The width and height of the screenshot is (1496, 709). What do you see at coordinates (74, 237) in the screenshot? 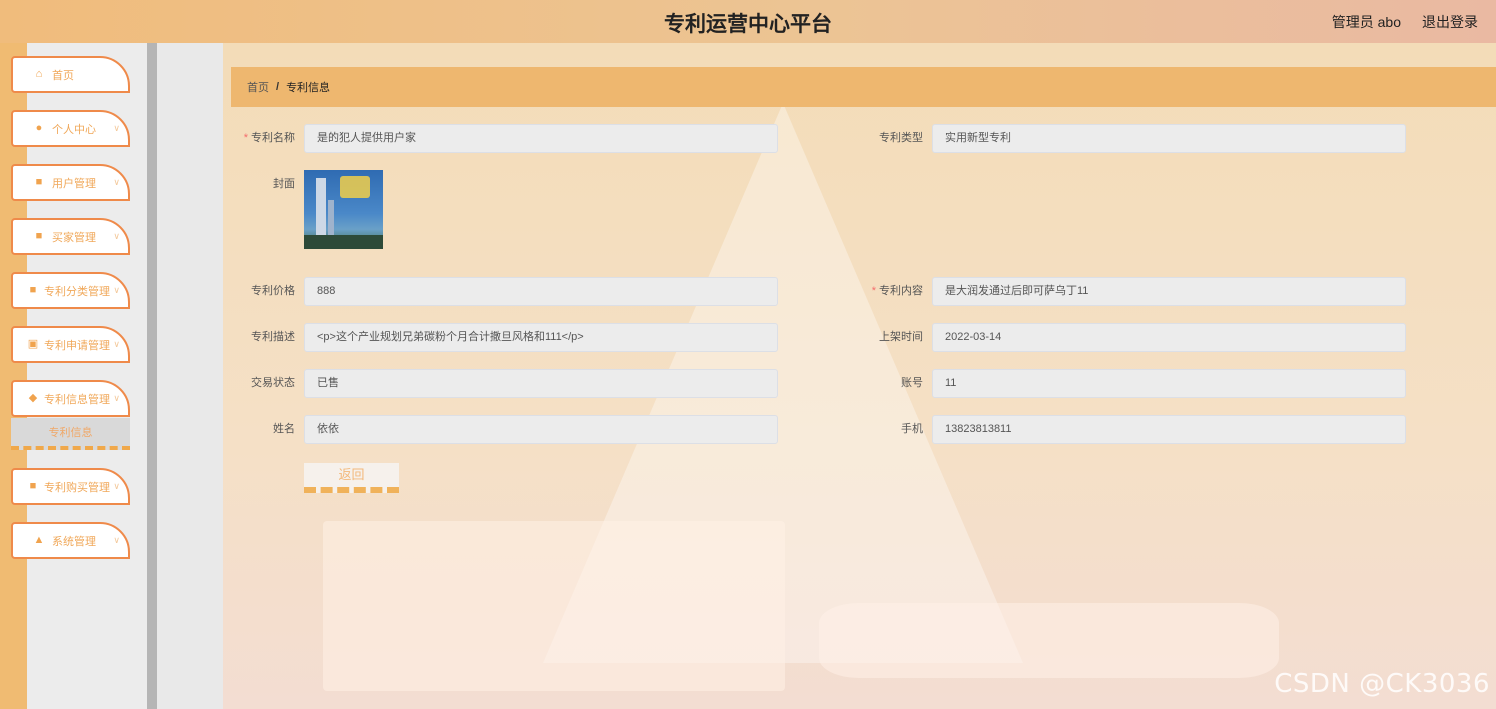
I see `menu-item-label: 买家管理` at bounding box center [74, 237].